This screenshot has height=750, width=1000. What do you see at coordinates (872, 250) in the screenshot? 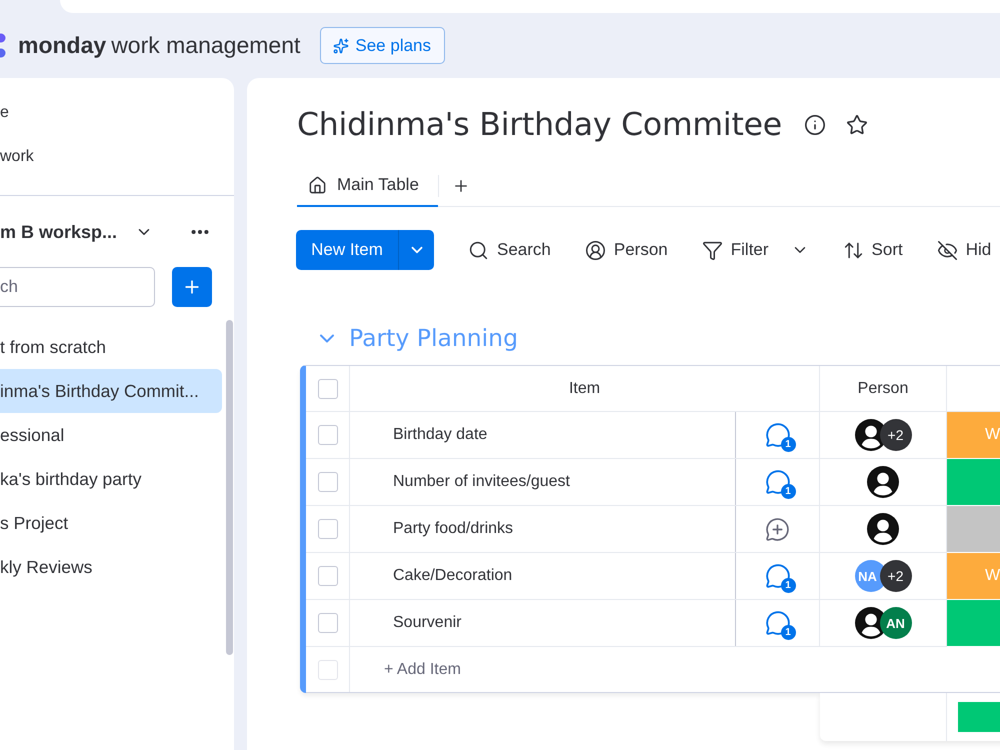
I see `sort-button: Sort` at bounding box center [872, 250].